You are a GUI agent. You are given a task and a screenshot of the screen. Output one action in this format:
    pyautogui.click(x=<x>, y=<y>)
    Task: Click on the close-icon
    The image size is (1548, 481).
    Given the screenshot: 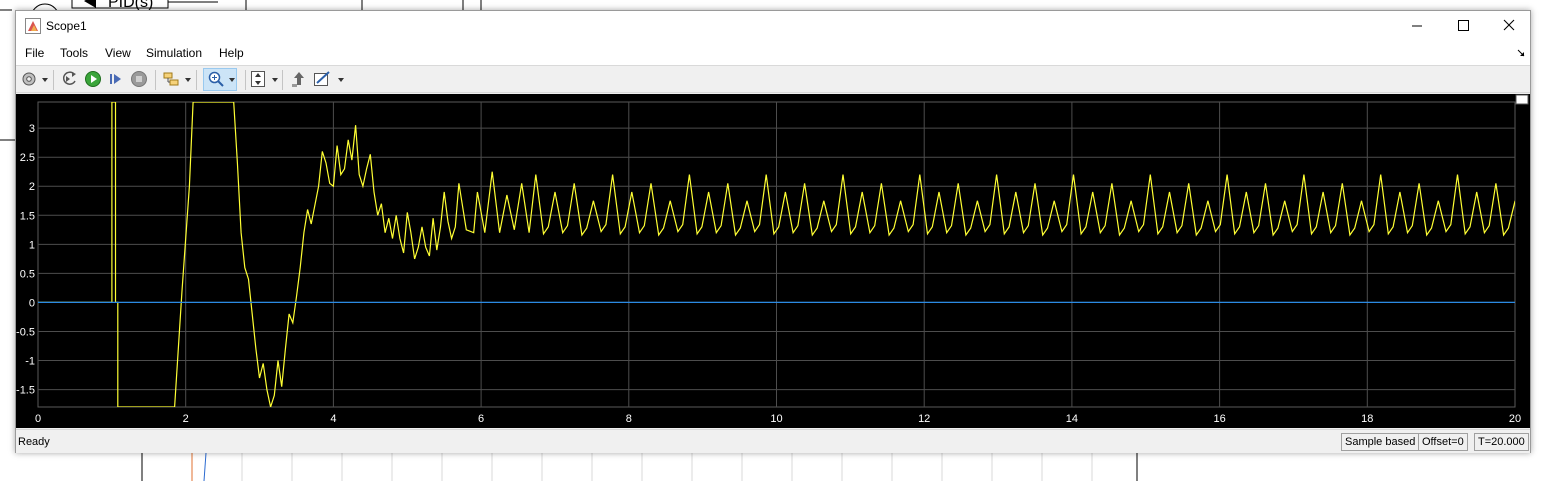 What is the action you would take?
    pyautogui.click(x=1509, y=25)
    